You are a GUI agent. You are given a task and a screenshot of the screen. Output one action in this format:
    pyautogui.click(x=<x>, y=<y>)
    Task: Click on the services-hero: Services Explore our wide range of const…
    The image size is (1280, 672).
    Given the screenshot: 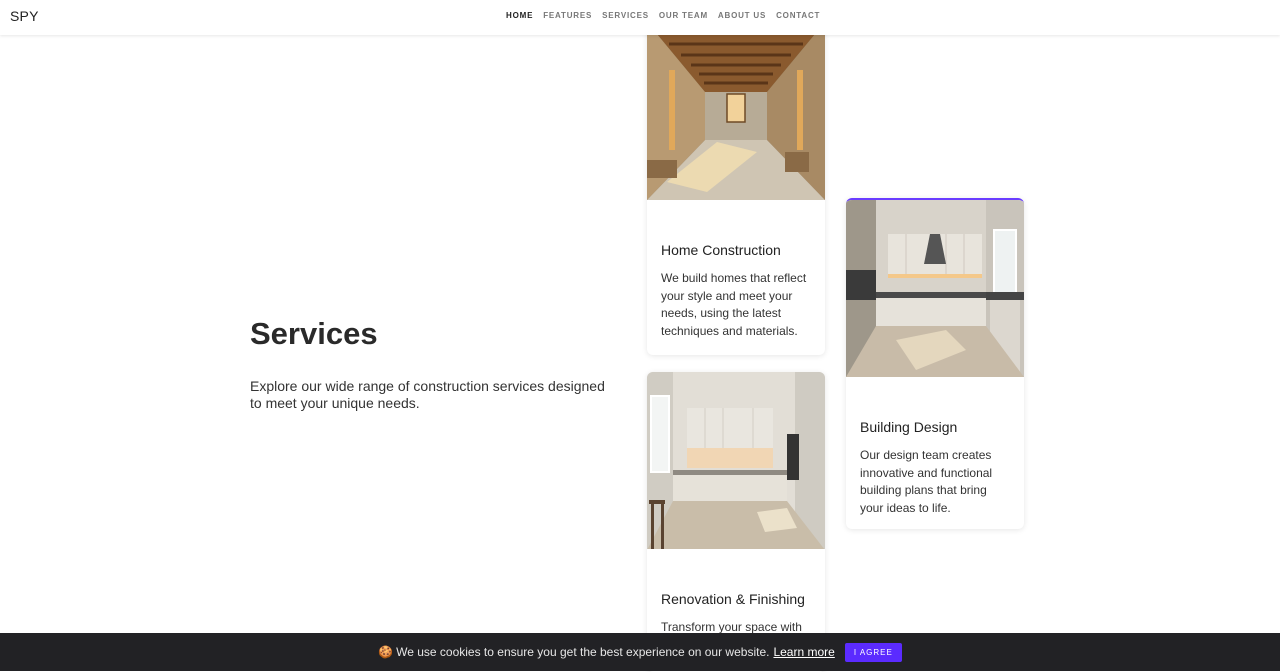 What is the action you would take?
    pyautogui.click(x=435, y=364)
    